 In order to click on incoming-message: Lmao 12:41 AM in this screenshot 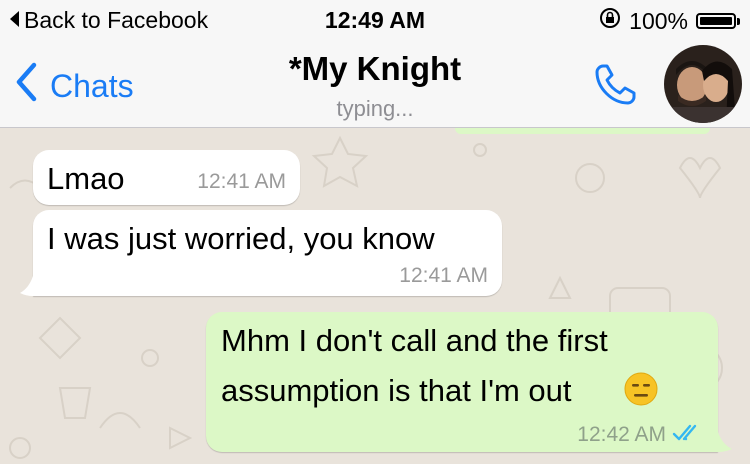, I will do `click(166, 177)`.